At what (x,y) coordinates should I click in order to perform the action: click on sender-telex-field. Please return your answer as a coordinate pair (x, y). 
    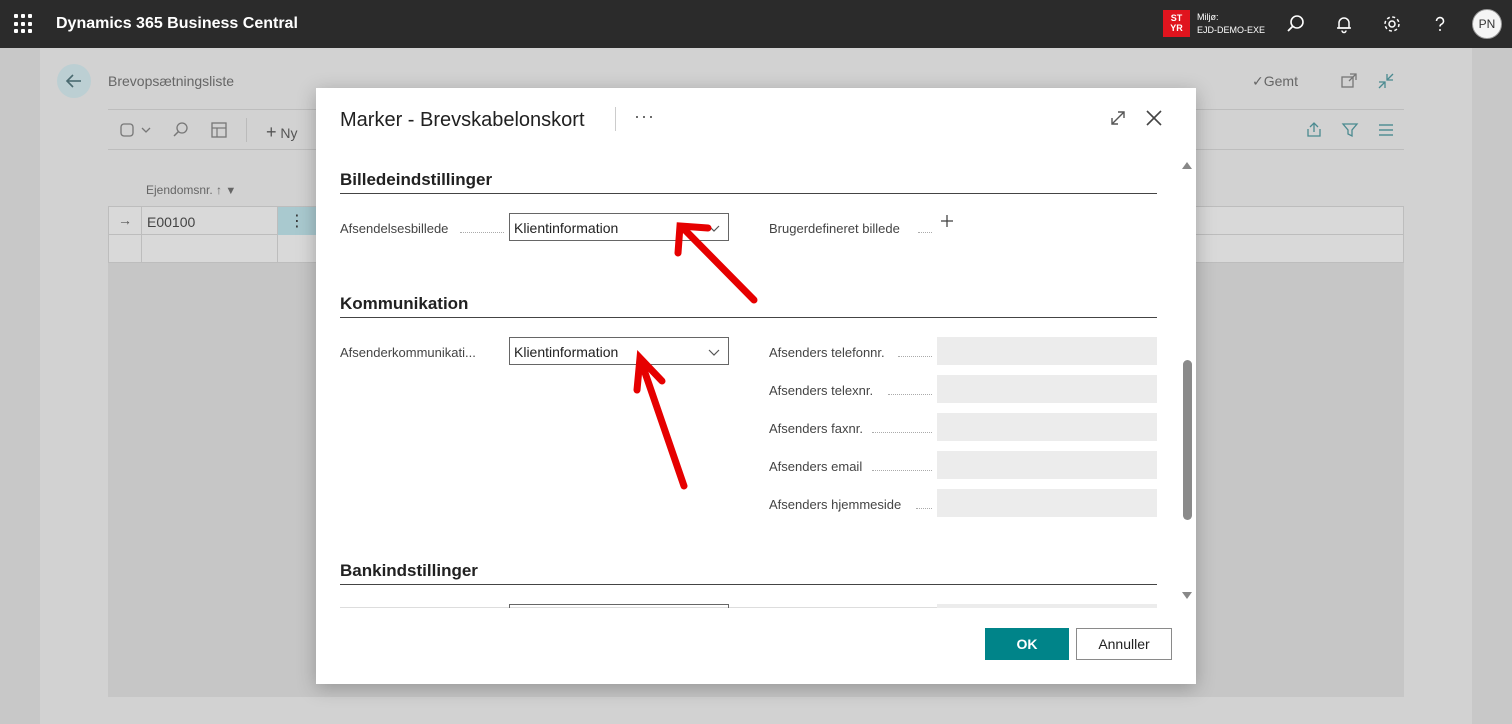
    Looking at the image, I should click on (1047, 389).